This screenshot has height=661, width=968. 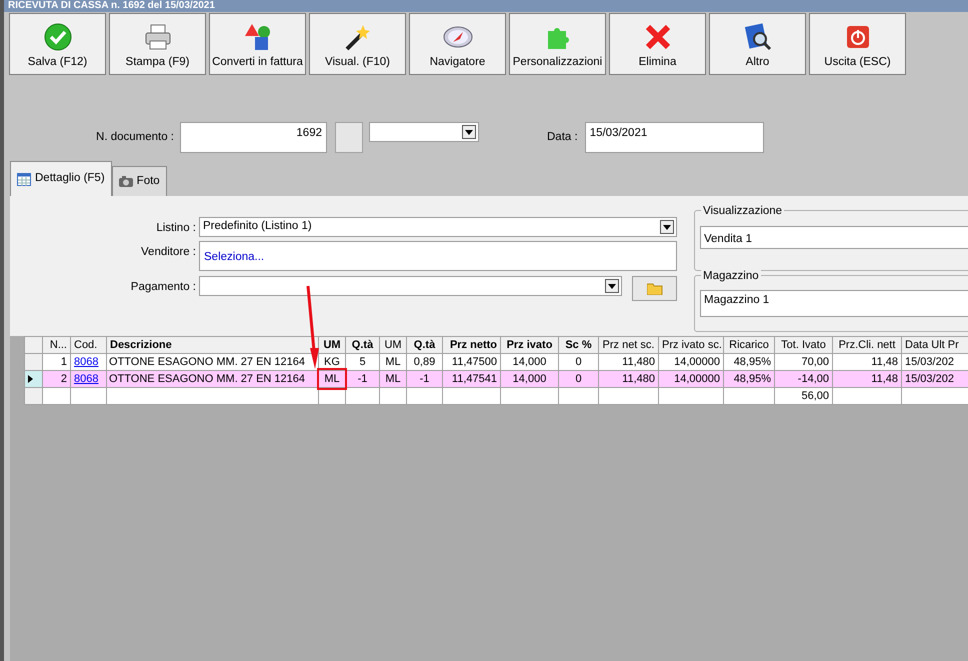 What do you see at coordinates (424, 132) in the screenshot?
I see `series-dropdown` at bounding box center [424, 132].